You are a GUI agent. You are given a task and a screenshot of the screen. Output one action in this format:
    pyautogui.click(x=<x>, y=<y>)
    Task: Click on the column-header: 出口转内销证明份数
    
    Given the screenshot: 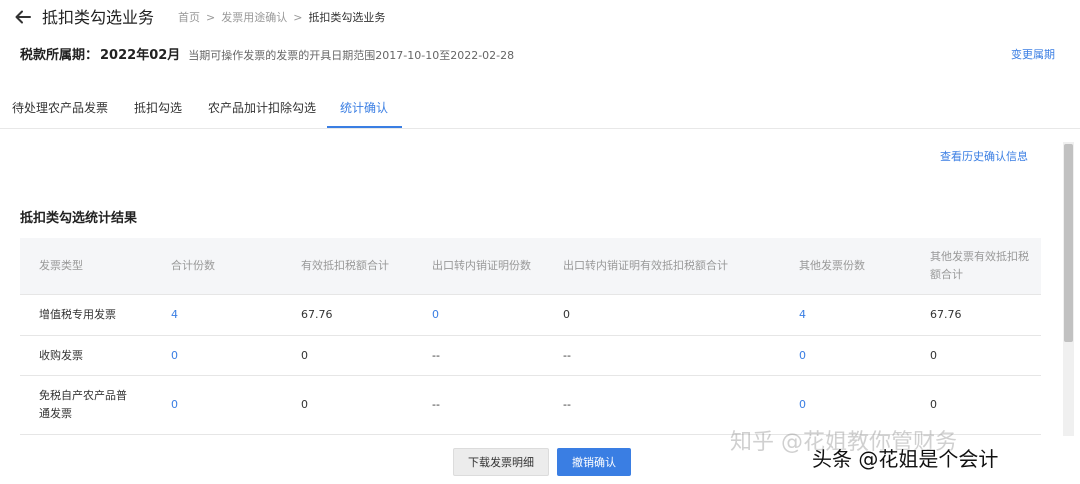 What is the action you would take?
    pyautogui.click(x=481, y=265)
    